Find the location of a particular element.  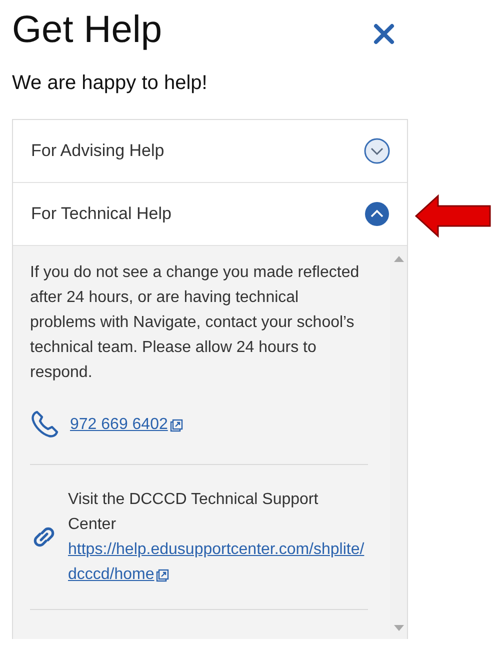

accordion-label: For Advising Help is located at coordinates (97, 151).